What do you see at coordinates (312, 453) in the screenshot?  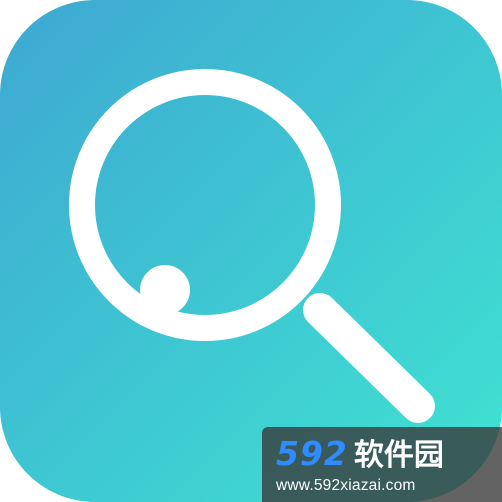 I see `watermark-site-number: 592` at bounding box center [312, 453].